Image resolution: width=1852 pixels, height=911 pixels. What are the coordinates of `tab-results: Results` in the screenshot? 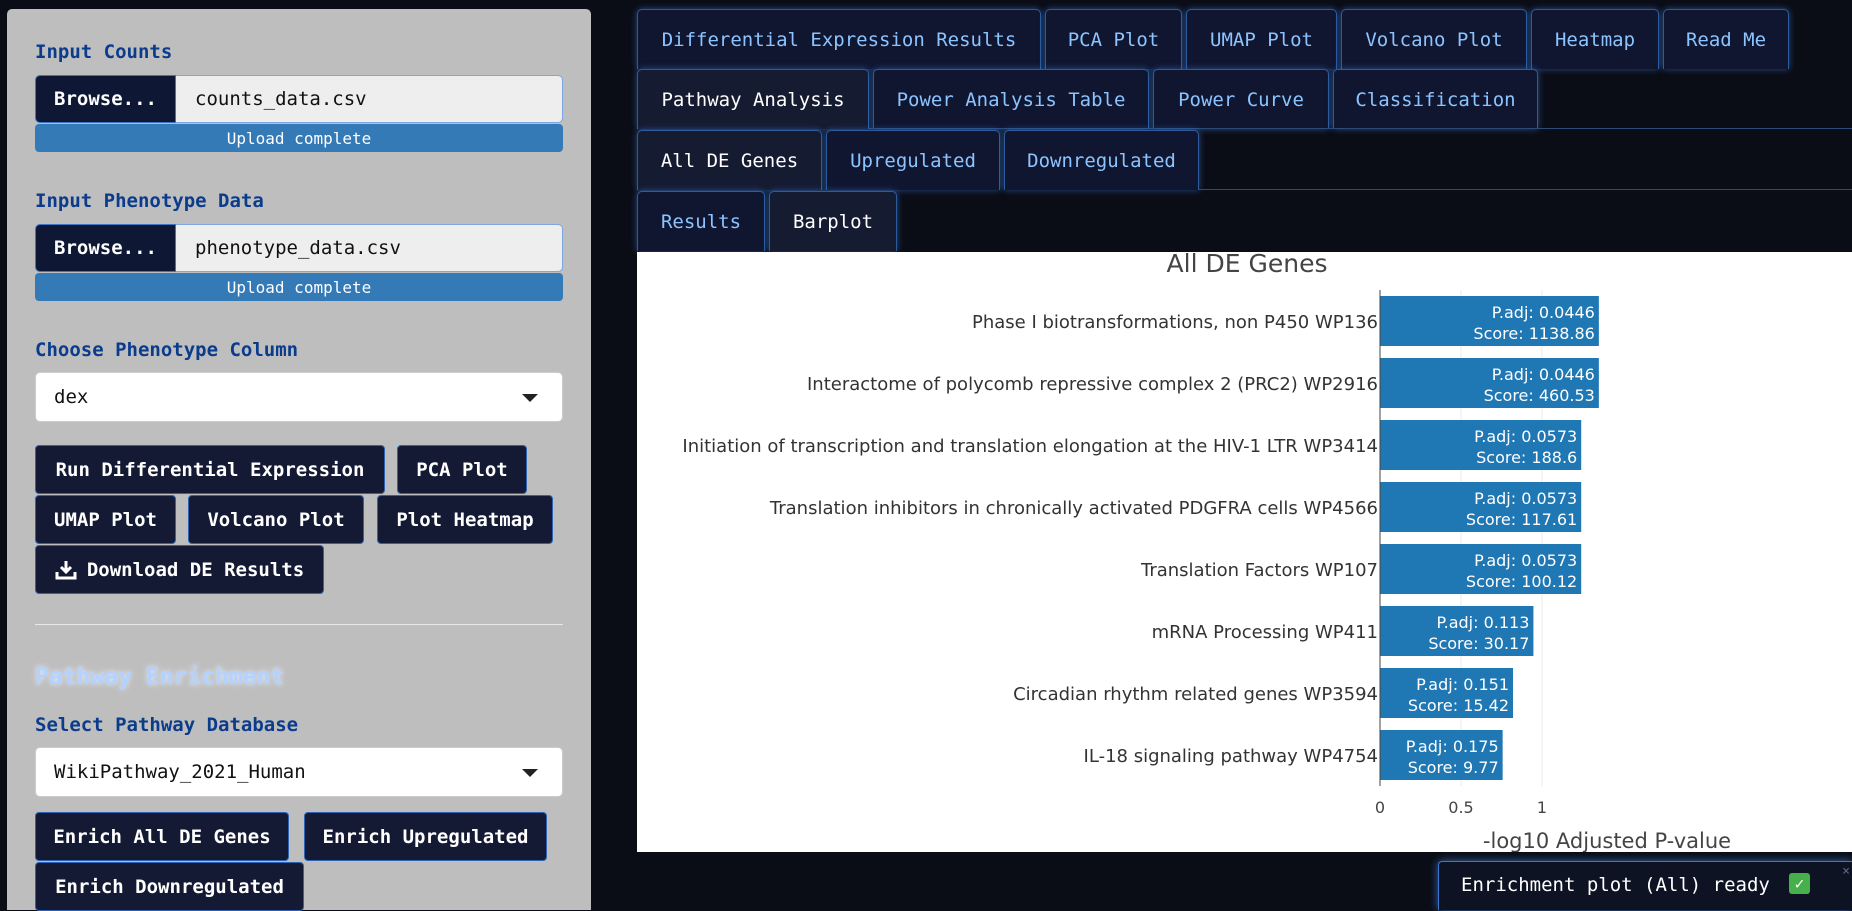 It's located at (701, 221).